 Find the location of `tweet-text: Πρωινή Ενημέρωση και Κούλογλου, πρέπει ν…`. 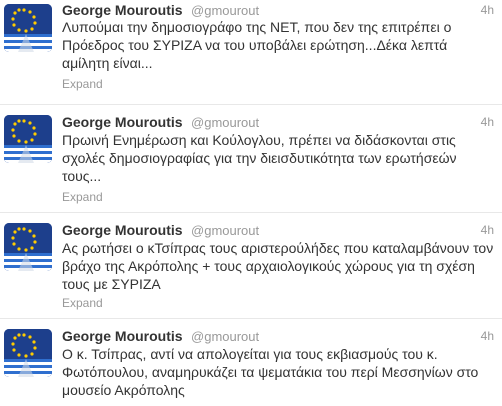

tweet-text: Πρωινή Ενημέρωση και Κούλογλου, πρέπει ν… is located at coordinates (259, 158).